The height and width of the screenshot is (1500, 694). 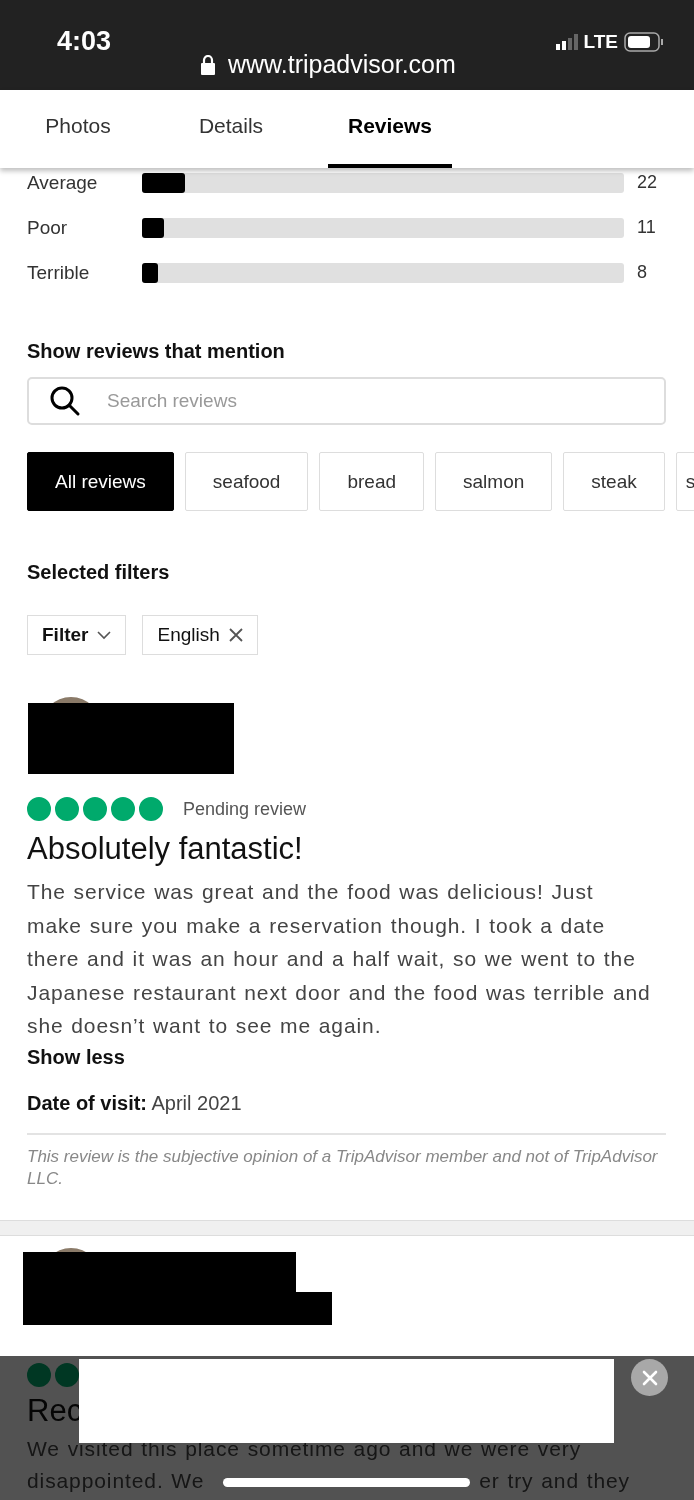 I want to click on tab: Photos, so click(x=78, y=129).